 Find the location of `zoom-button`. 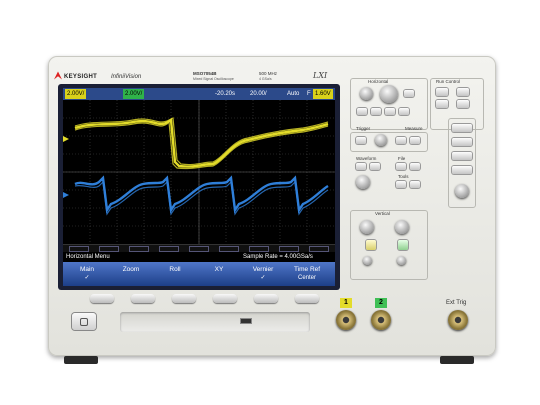

zoom-button is located at coordinates (362, 111).